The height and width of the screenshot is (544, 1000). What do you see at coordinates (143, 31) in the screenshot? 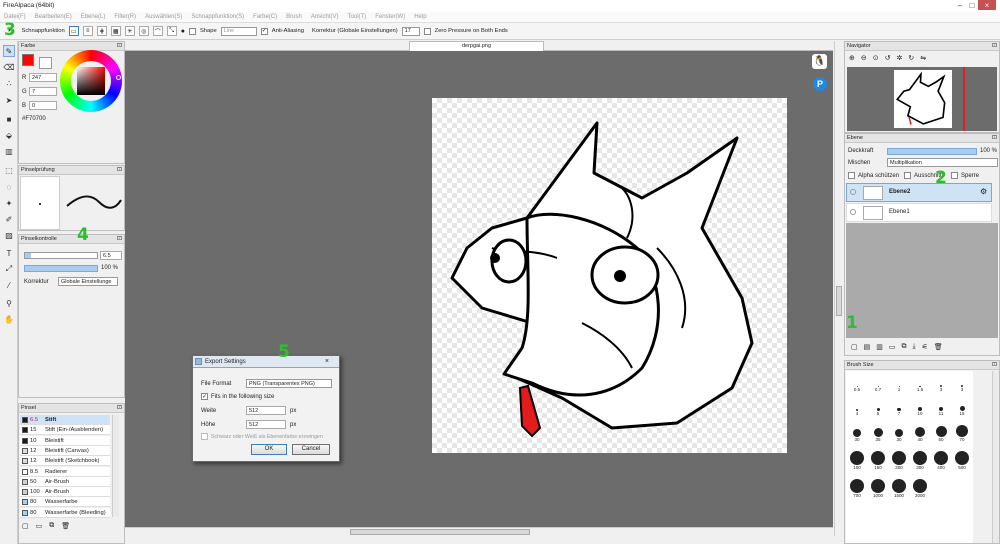
I see `snap-circle-icon: ◎` at bounding box center [143, 31].